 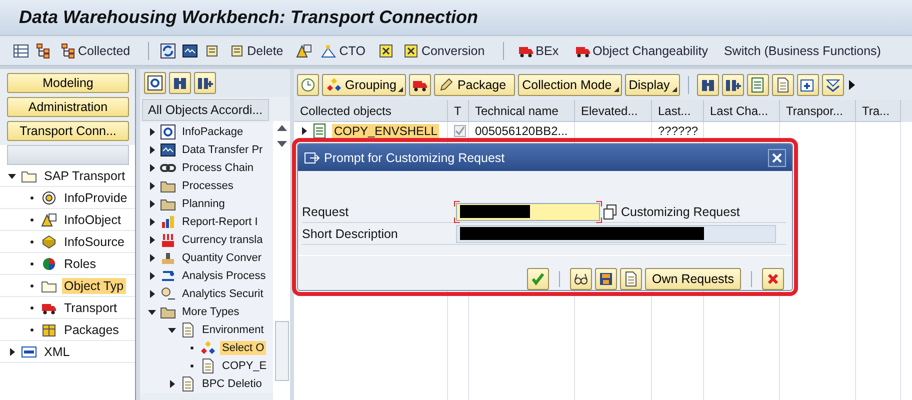 What do you see at coordinates (21, 50) in the screenshot?
I see `table-icon` at bounding box center [21, 50].